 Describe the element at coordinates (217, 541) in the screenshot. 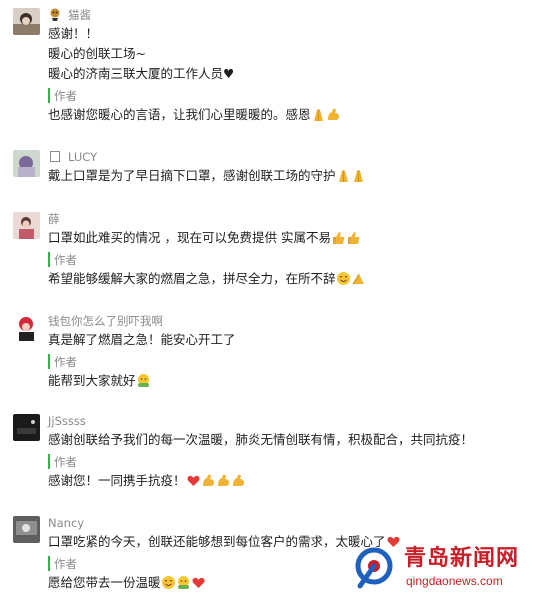

I see `comment-text: 口罩吃紧的今天，创联还能够想到每位客户的需求，太暖心了` at that location.